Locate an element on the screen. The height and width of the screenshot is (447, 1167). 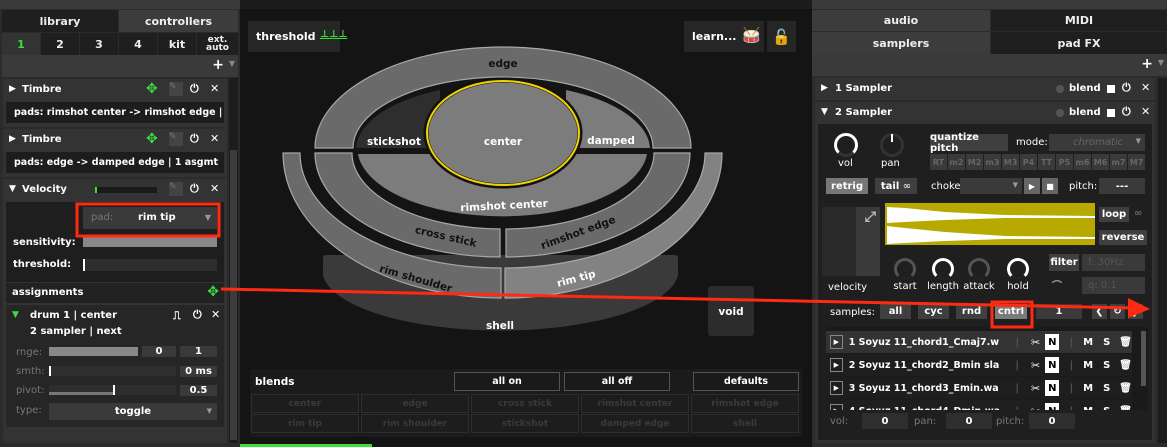
interval-M2: M2 is located at coordinates (974, 162).